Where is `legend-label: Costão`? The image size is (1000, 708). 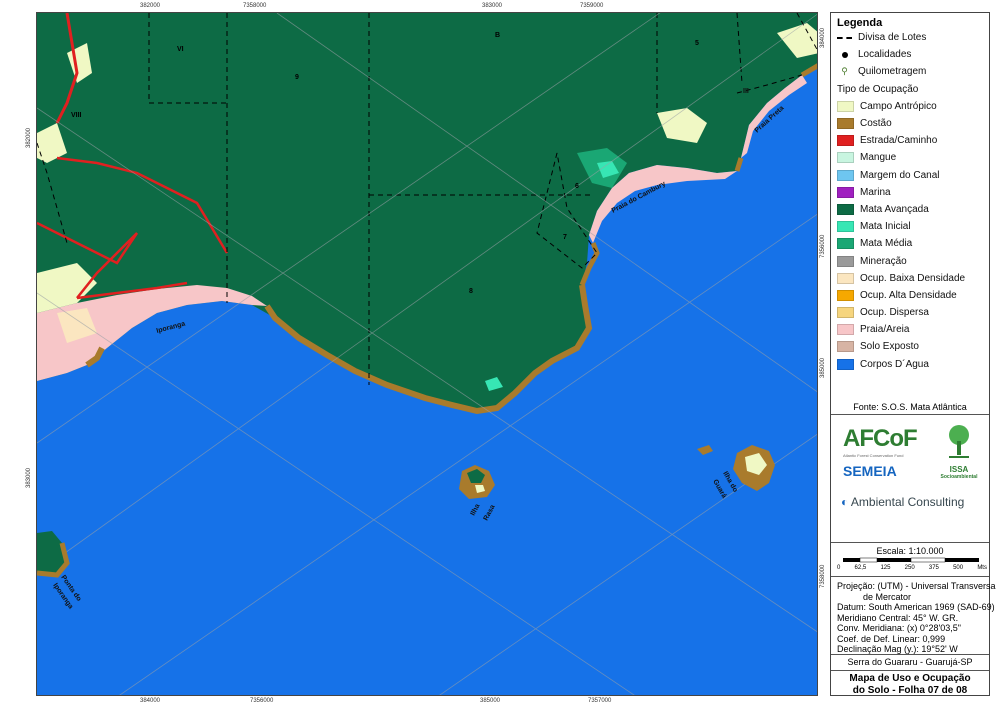 legend-label: Costão is located at coordinates (876, 124).